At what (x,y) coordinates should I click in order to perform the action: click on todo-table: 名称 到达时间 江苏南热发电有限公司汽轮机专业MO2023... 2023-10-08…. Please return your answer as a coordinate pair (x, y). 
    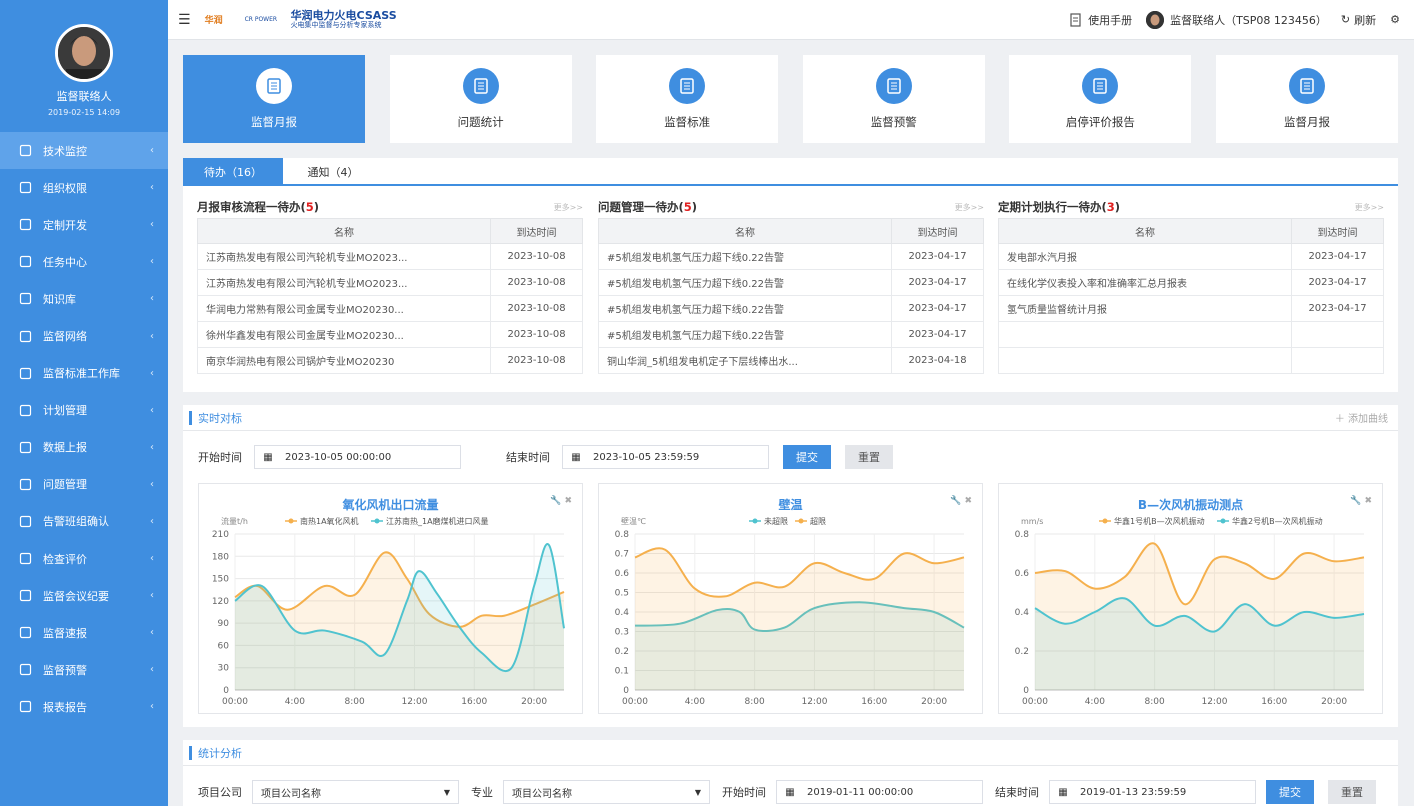
    Looking at the image, I should click on (390, 296).